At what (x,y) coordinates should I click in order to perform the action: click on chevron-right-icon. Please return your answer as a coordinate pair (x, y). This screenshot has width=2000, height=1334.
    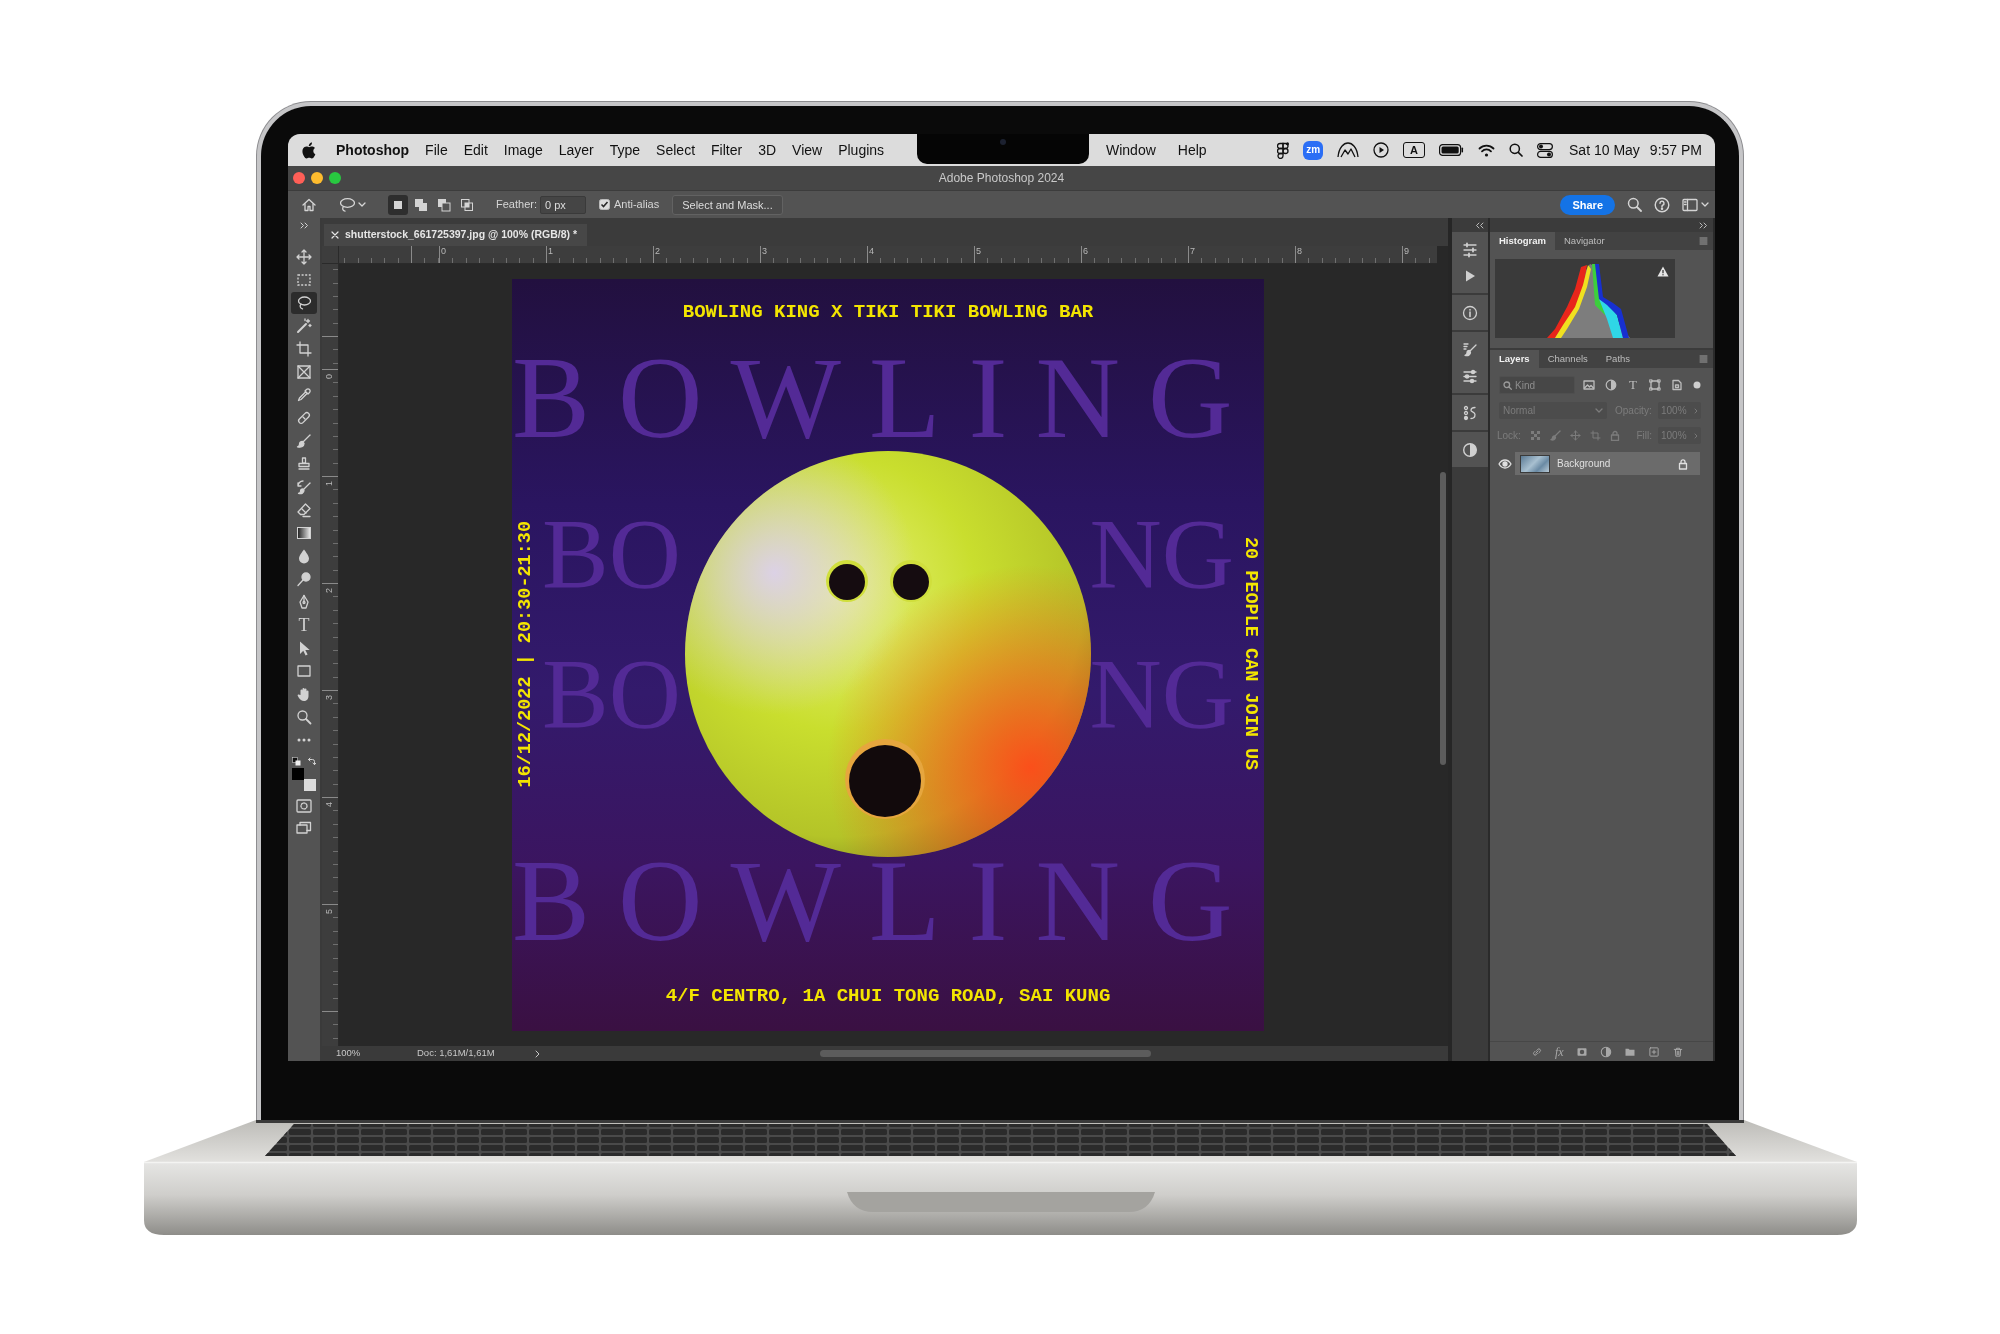
    Looking at the image, I should click on (537, 1053).